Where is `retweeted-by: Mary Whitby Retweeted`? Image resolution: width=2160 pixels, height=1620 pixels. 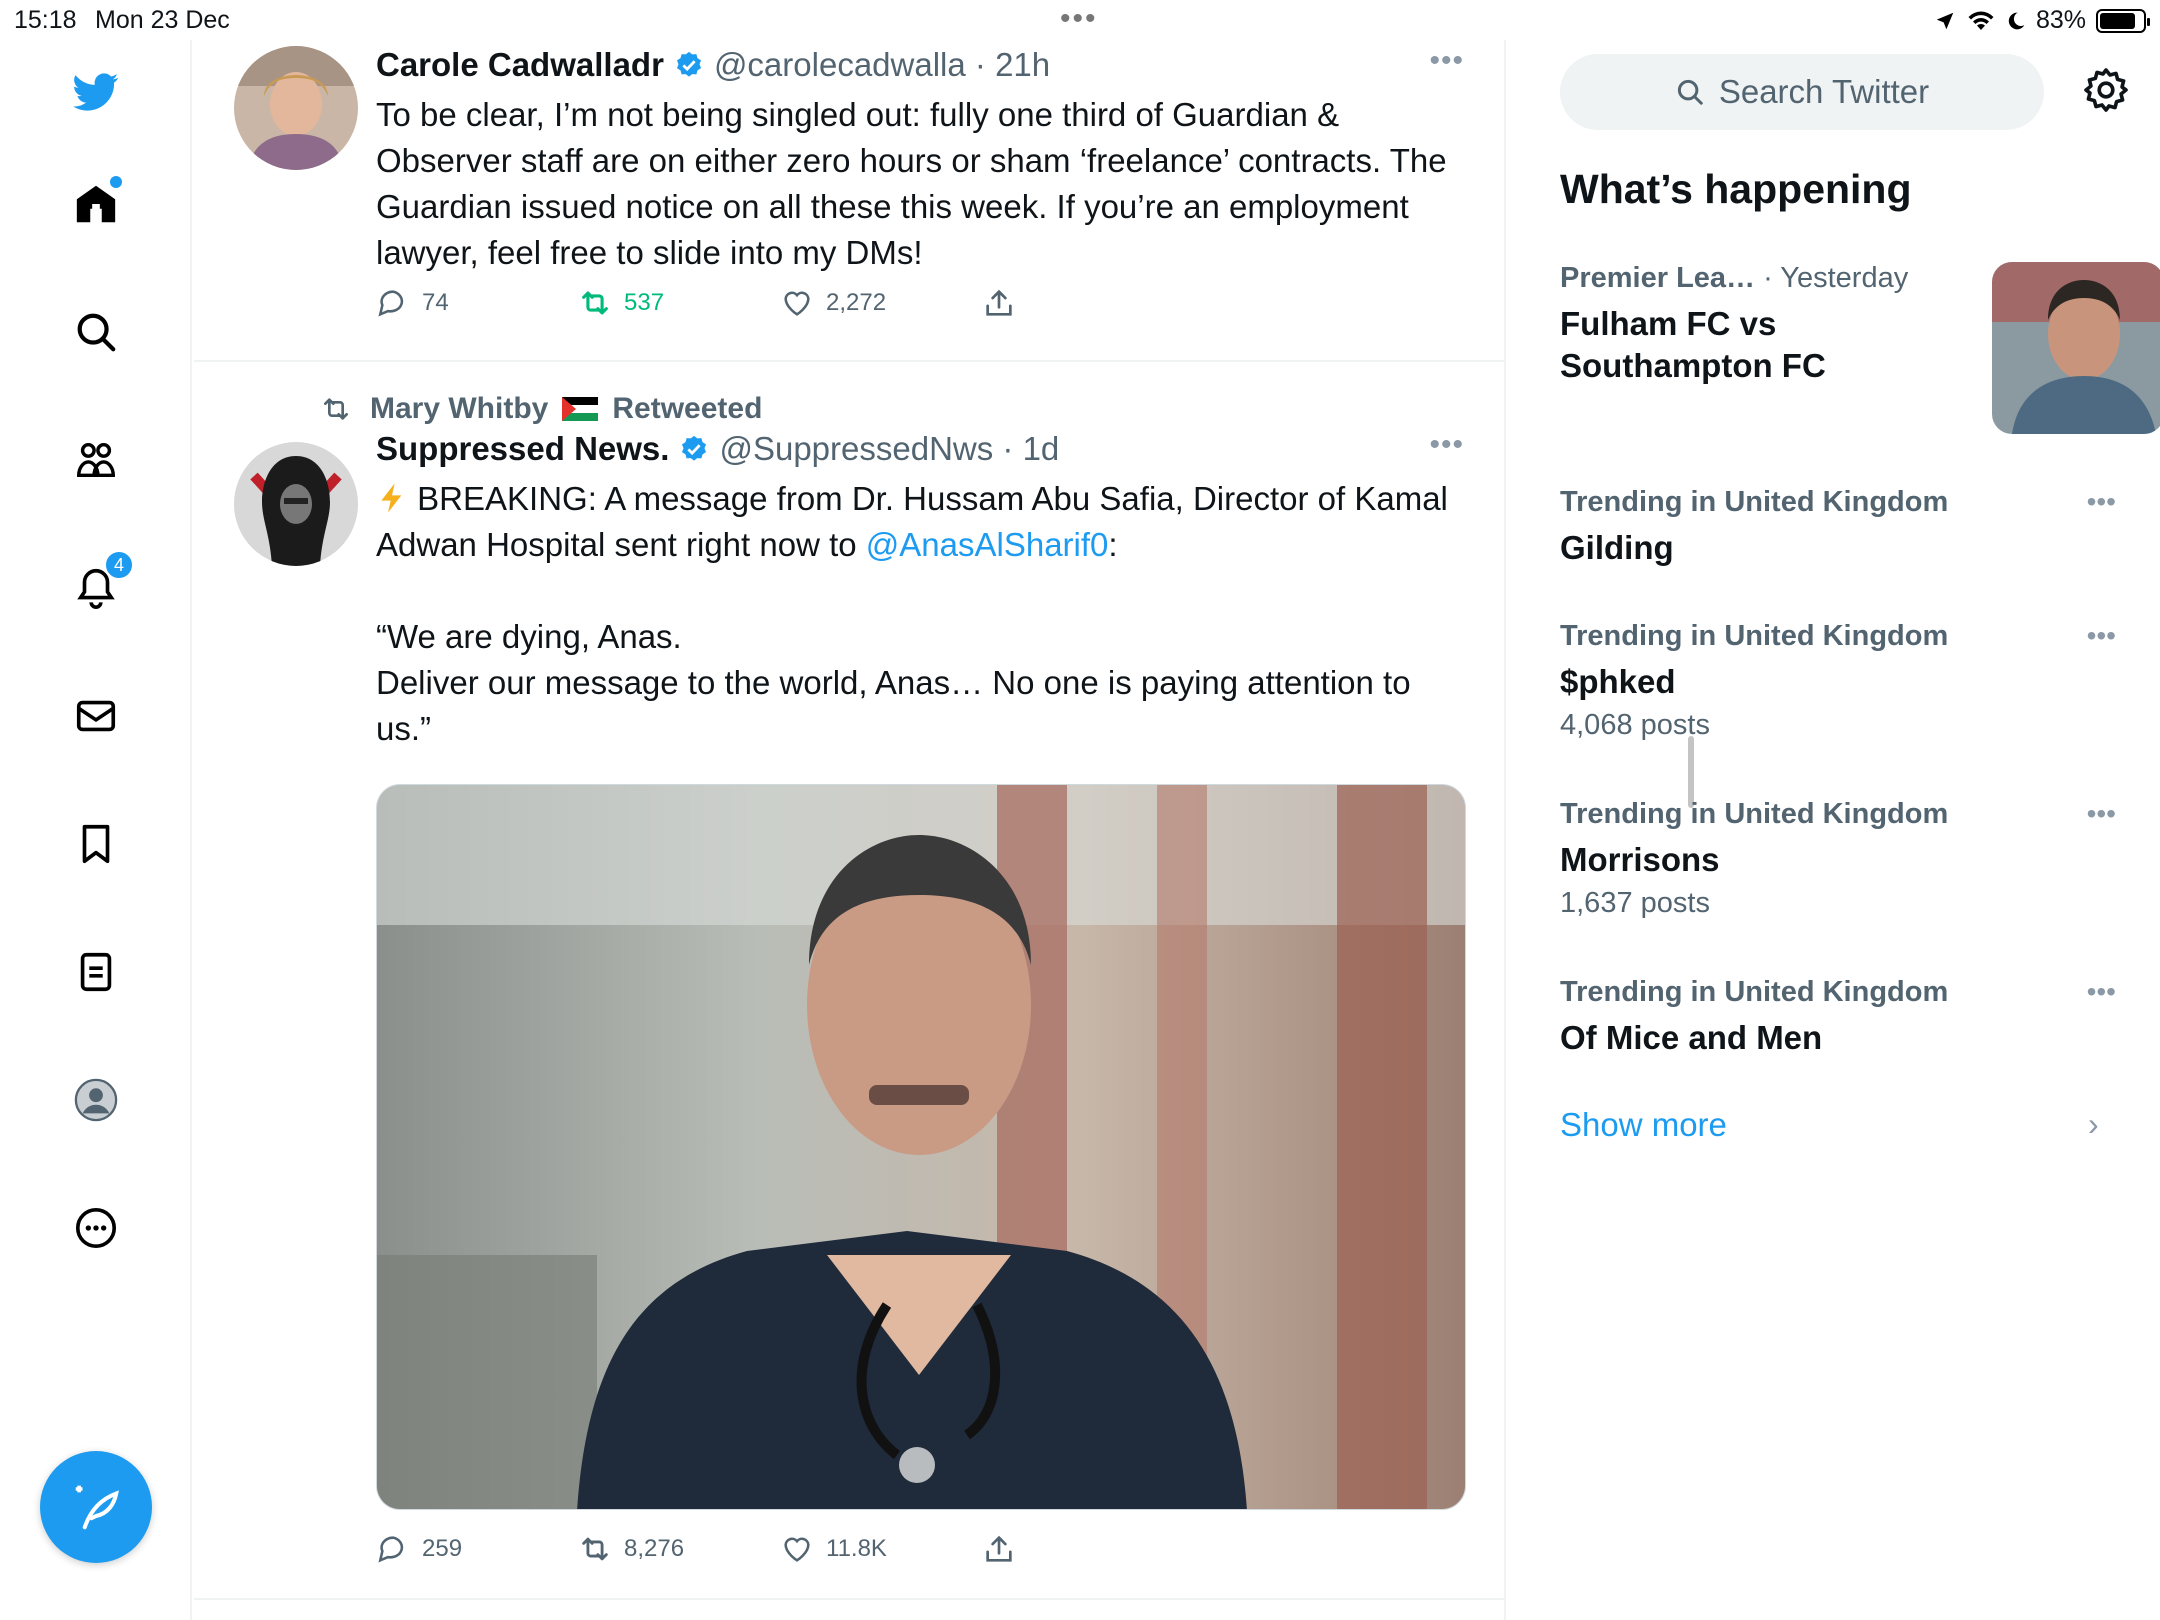 retweeted-by: Mary Whitby Retweeted is located at coordinates (539, 409).